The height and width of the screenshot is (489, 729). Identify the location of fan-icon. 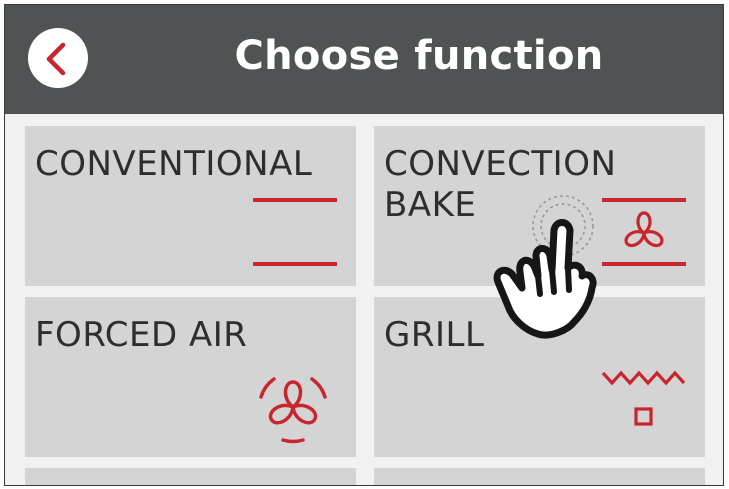
(293, 410).